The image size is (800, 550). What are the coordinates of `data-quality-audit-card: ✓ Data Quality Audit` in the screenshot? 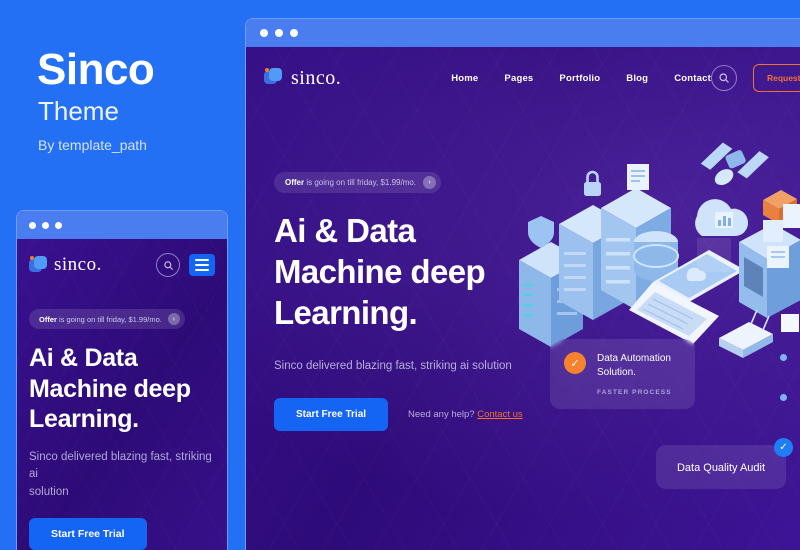 It's located at (724, 463).